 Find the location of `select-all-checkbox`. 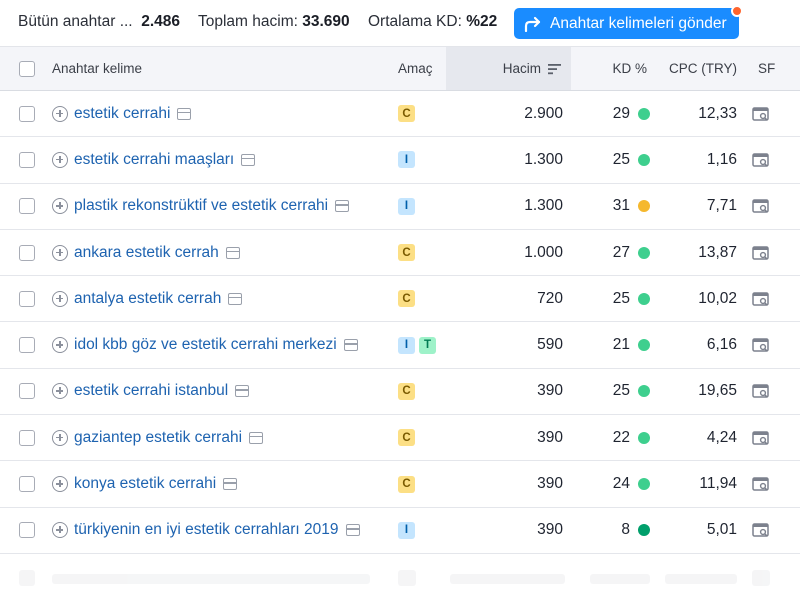

select-all-checkbox is located at coordinates (27, 68).